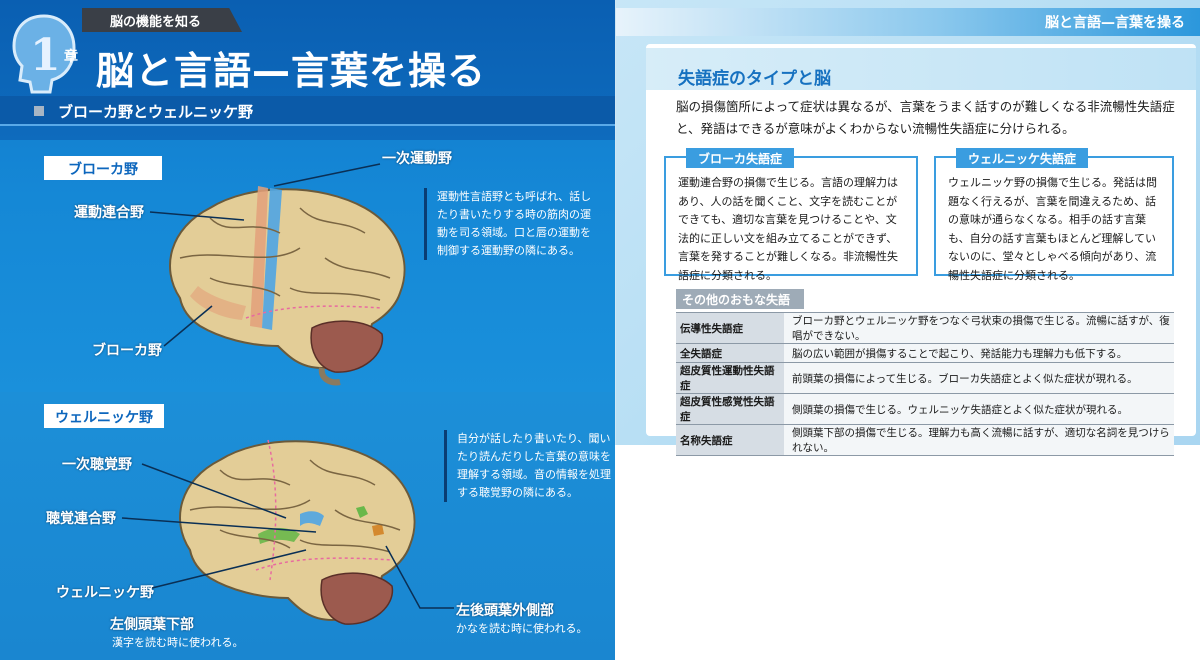  Describe the element at coordinates (730, 378) in the screenshot. I see `aphasia-name: 超皮質性運動性失語症` at that location.